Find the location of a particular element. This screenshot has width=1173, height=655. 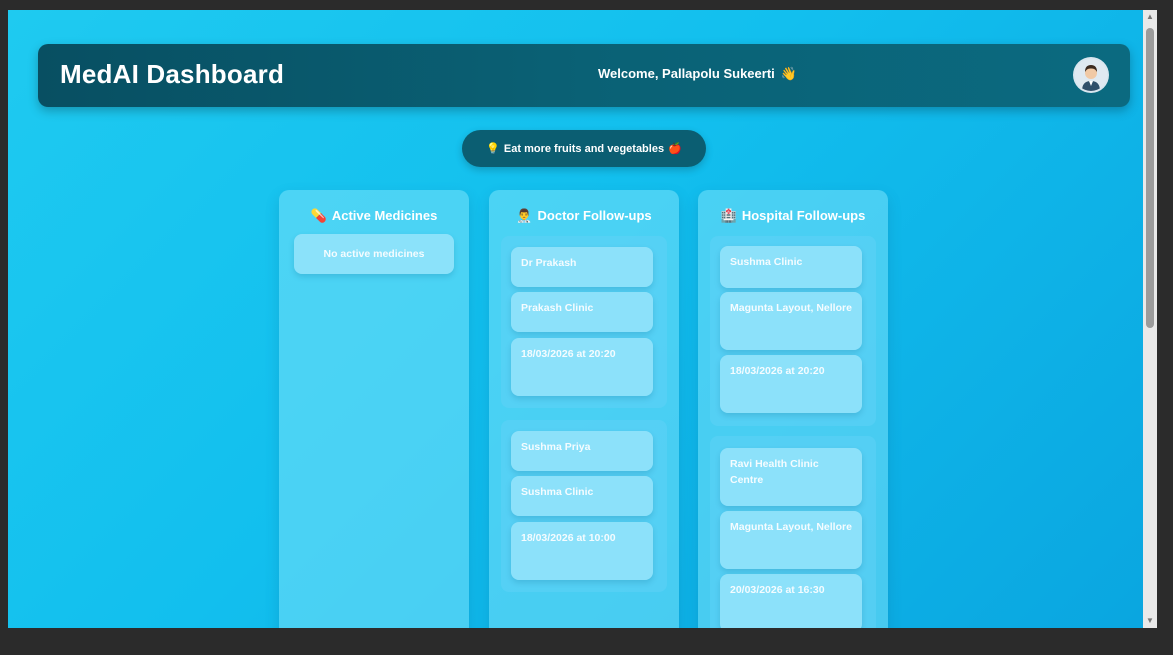

scroll-up-arrow-icon: ▲ is located at coordinates (1150, 17).